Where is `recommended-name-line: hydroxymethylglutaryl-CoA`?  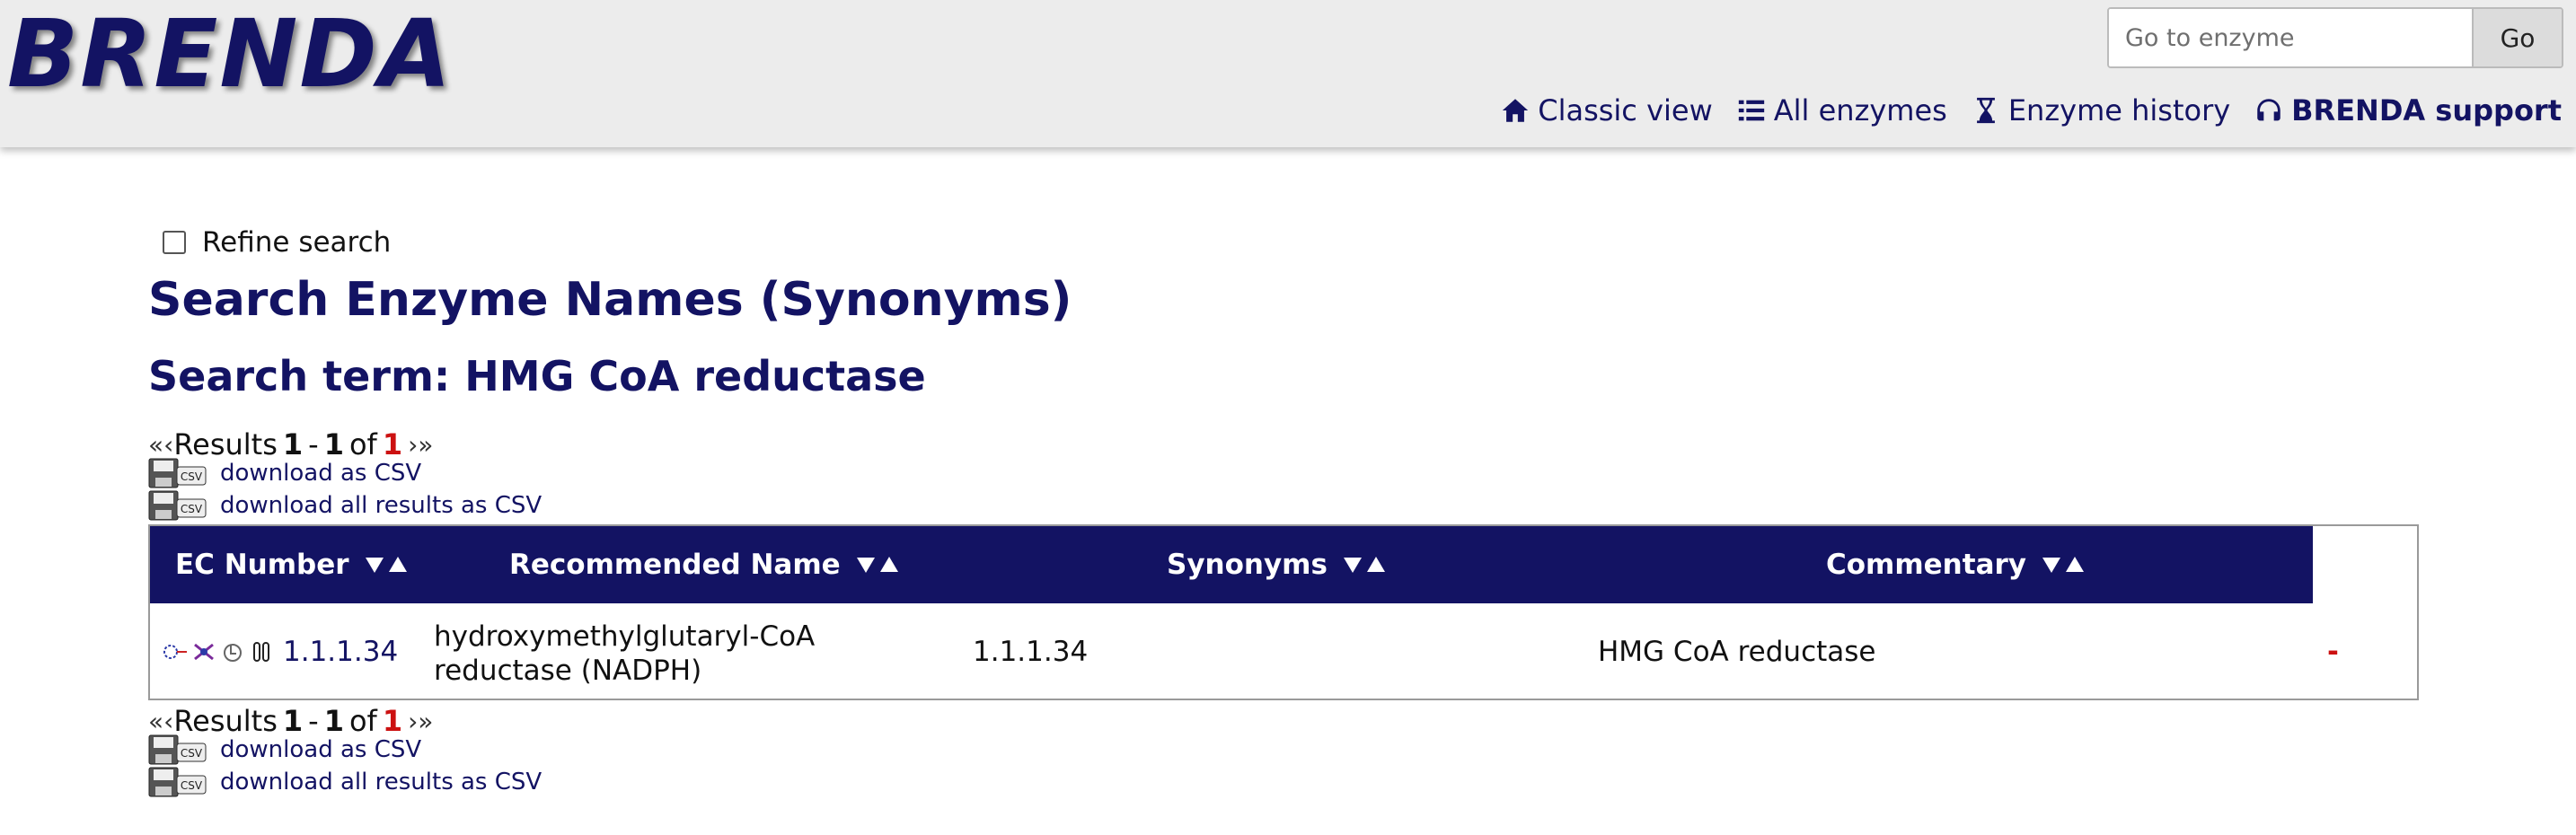 recommended-name-line: hydroxymethylglutaryl-CoA is located at coordinates (625, 636).